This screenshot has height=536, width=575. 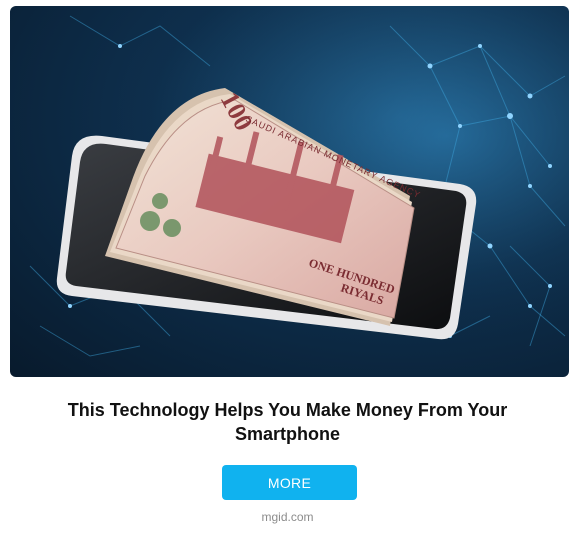 What do you see at coordinates (287, 517) in the screenshot?
I see `ad-source-link: mgid.com` at bounding box center [287, 517].